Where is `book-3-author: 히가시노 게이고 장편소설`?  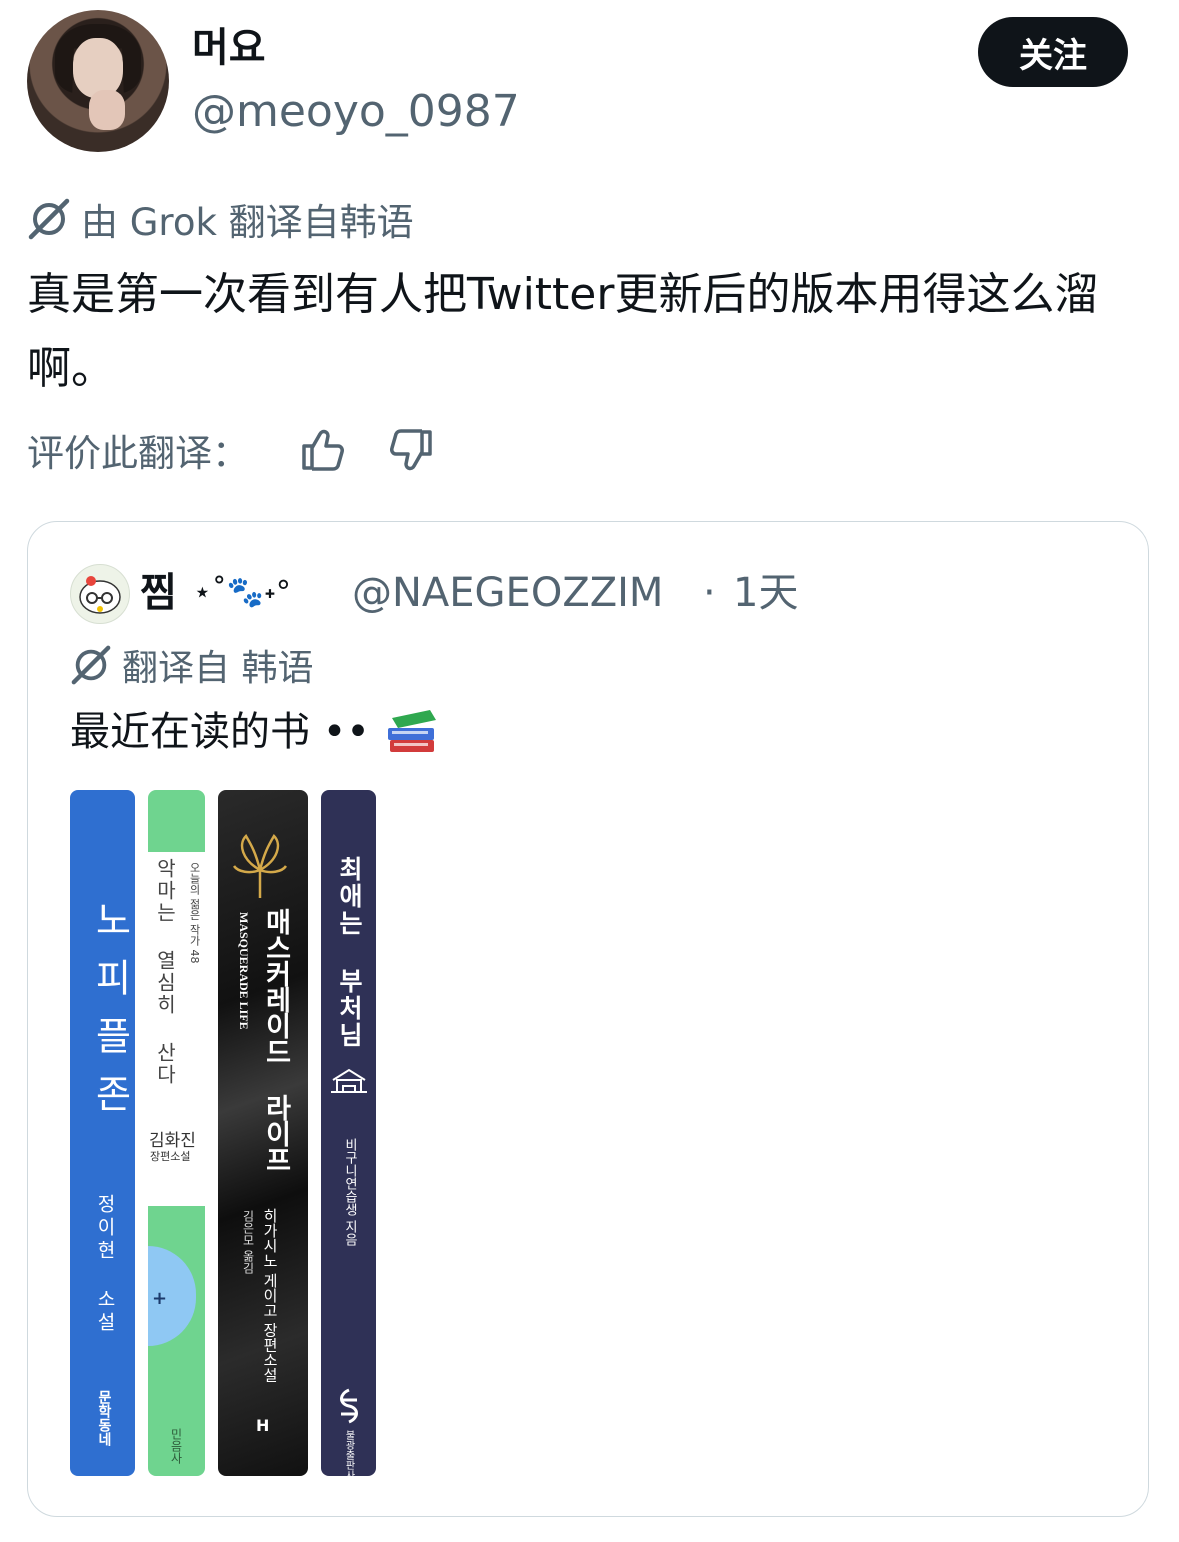 book-3-author: 히가시노 게이고 장편소설 is located at coordinates (270, 1295).